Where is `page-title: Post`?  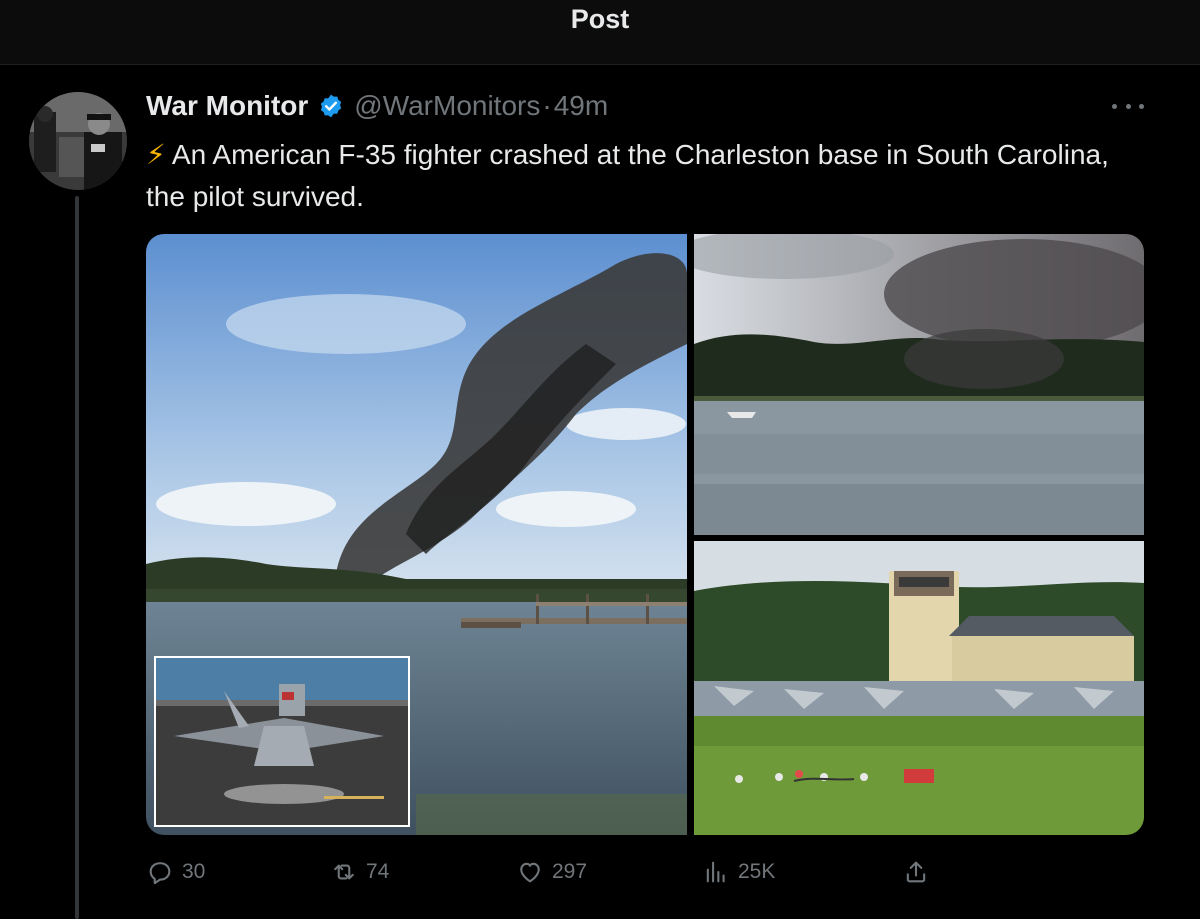
page-title: Post is located at coordinates (600, 19).